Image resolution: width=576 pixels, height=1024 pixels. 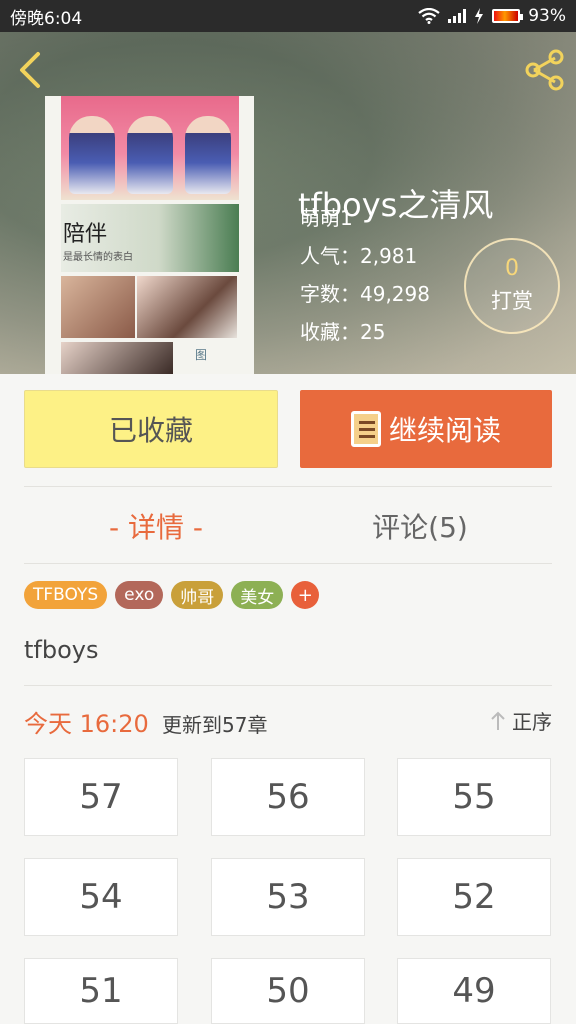 I want to click on battery-percent: 93%, so click(x=547, y=16).